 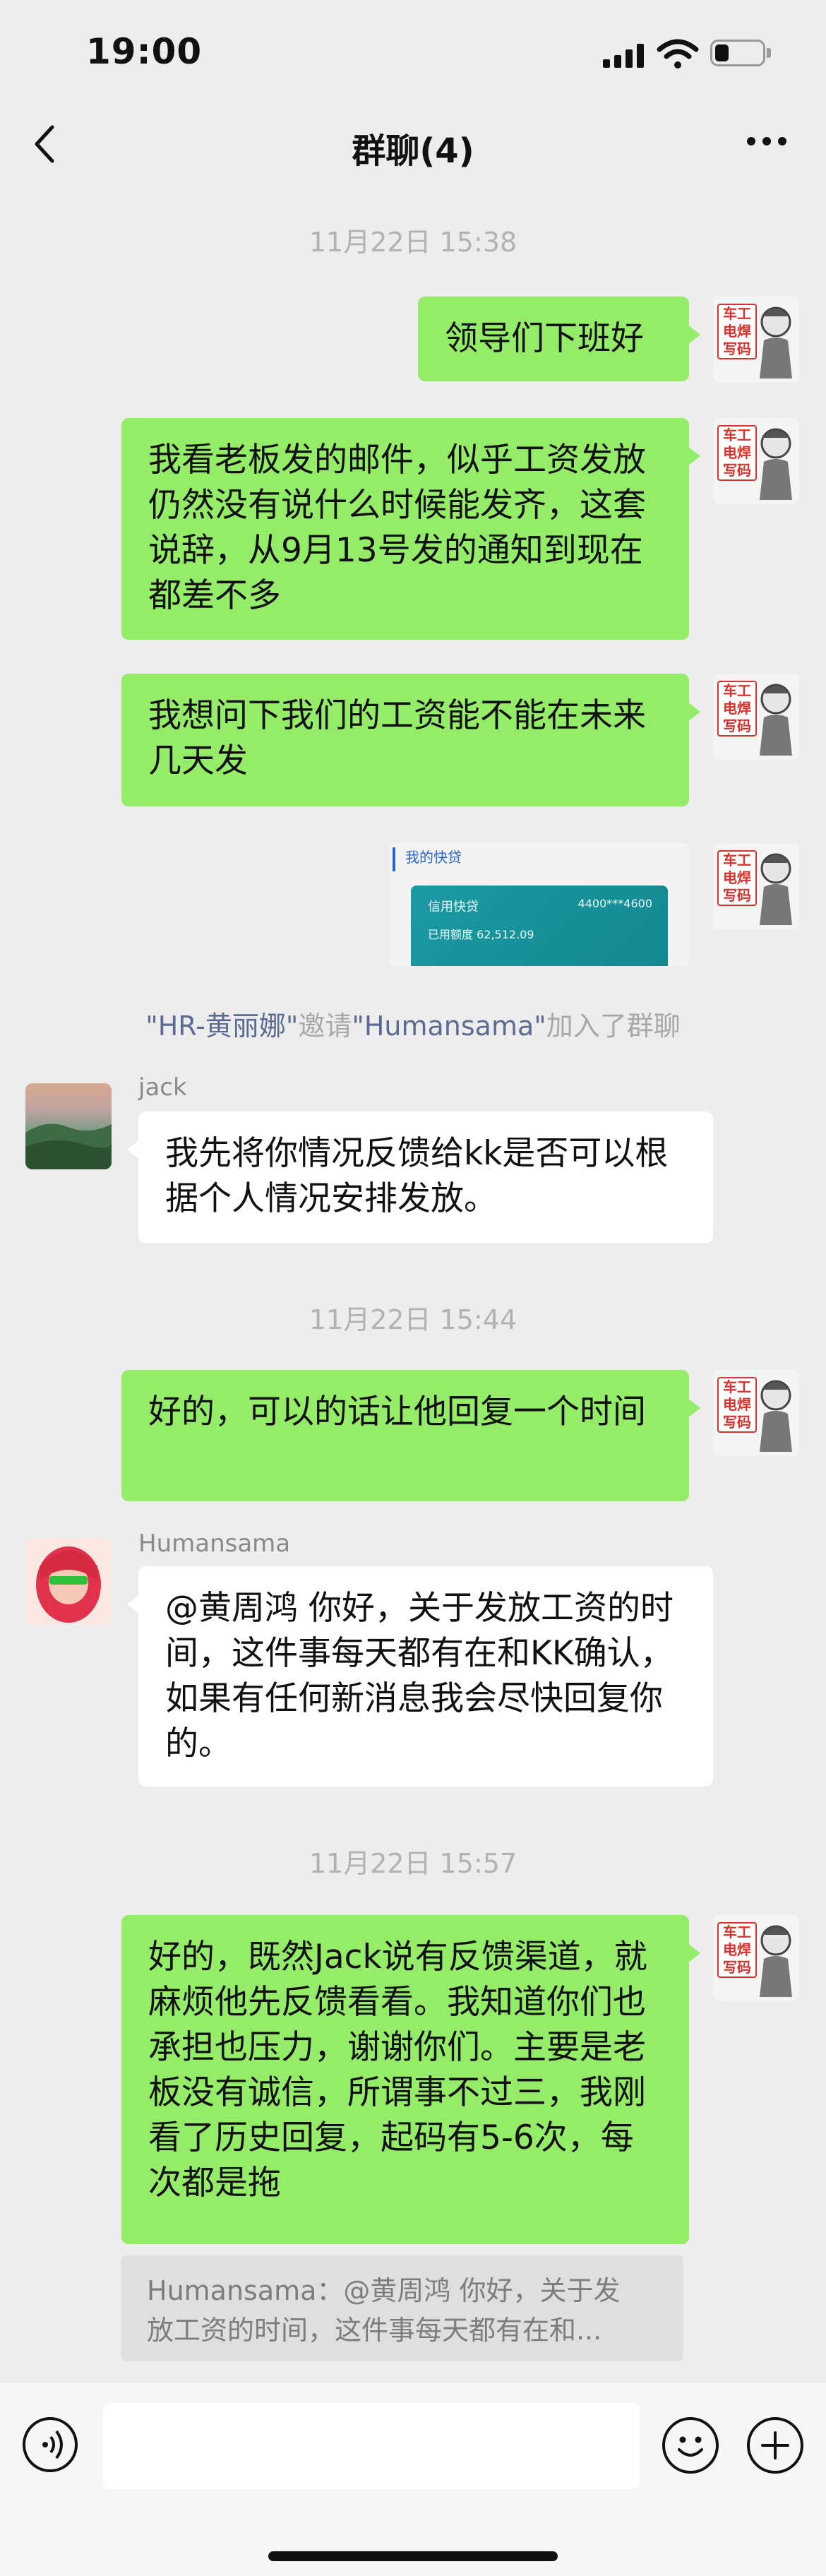 I want to click on status-time: 19:00, so click(x=144, y=51).